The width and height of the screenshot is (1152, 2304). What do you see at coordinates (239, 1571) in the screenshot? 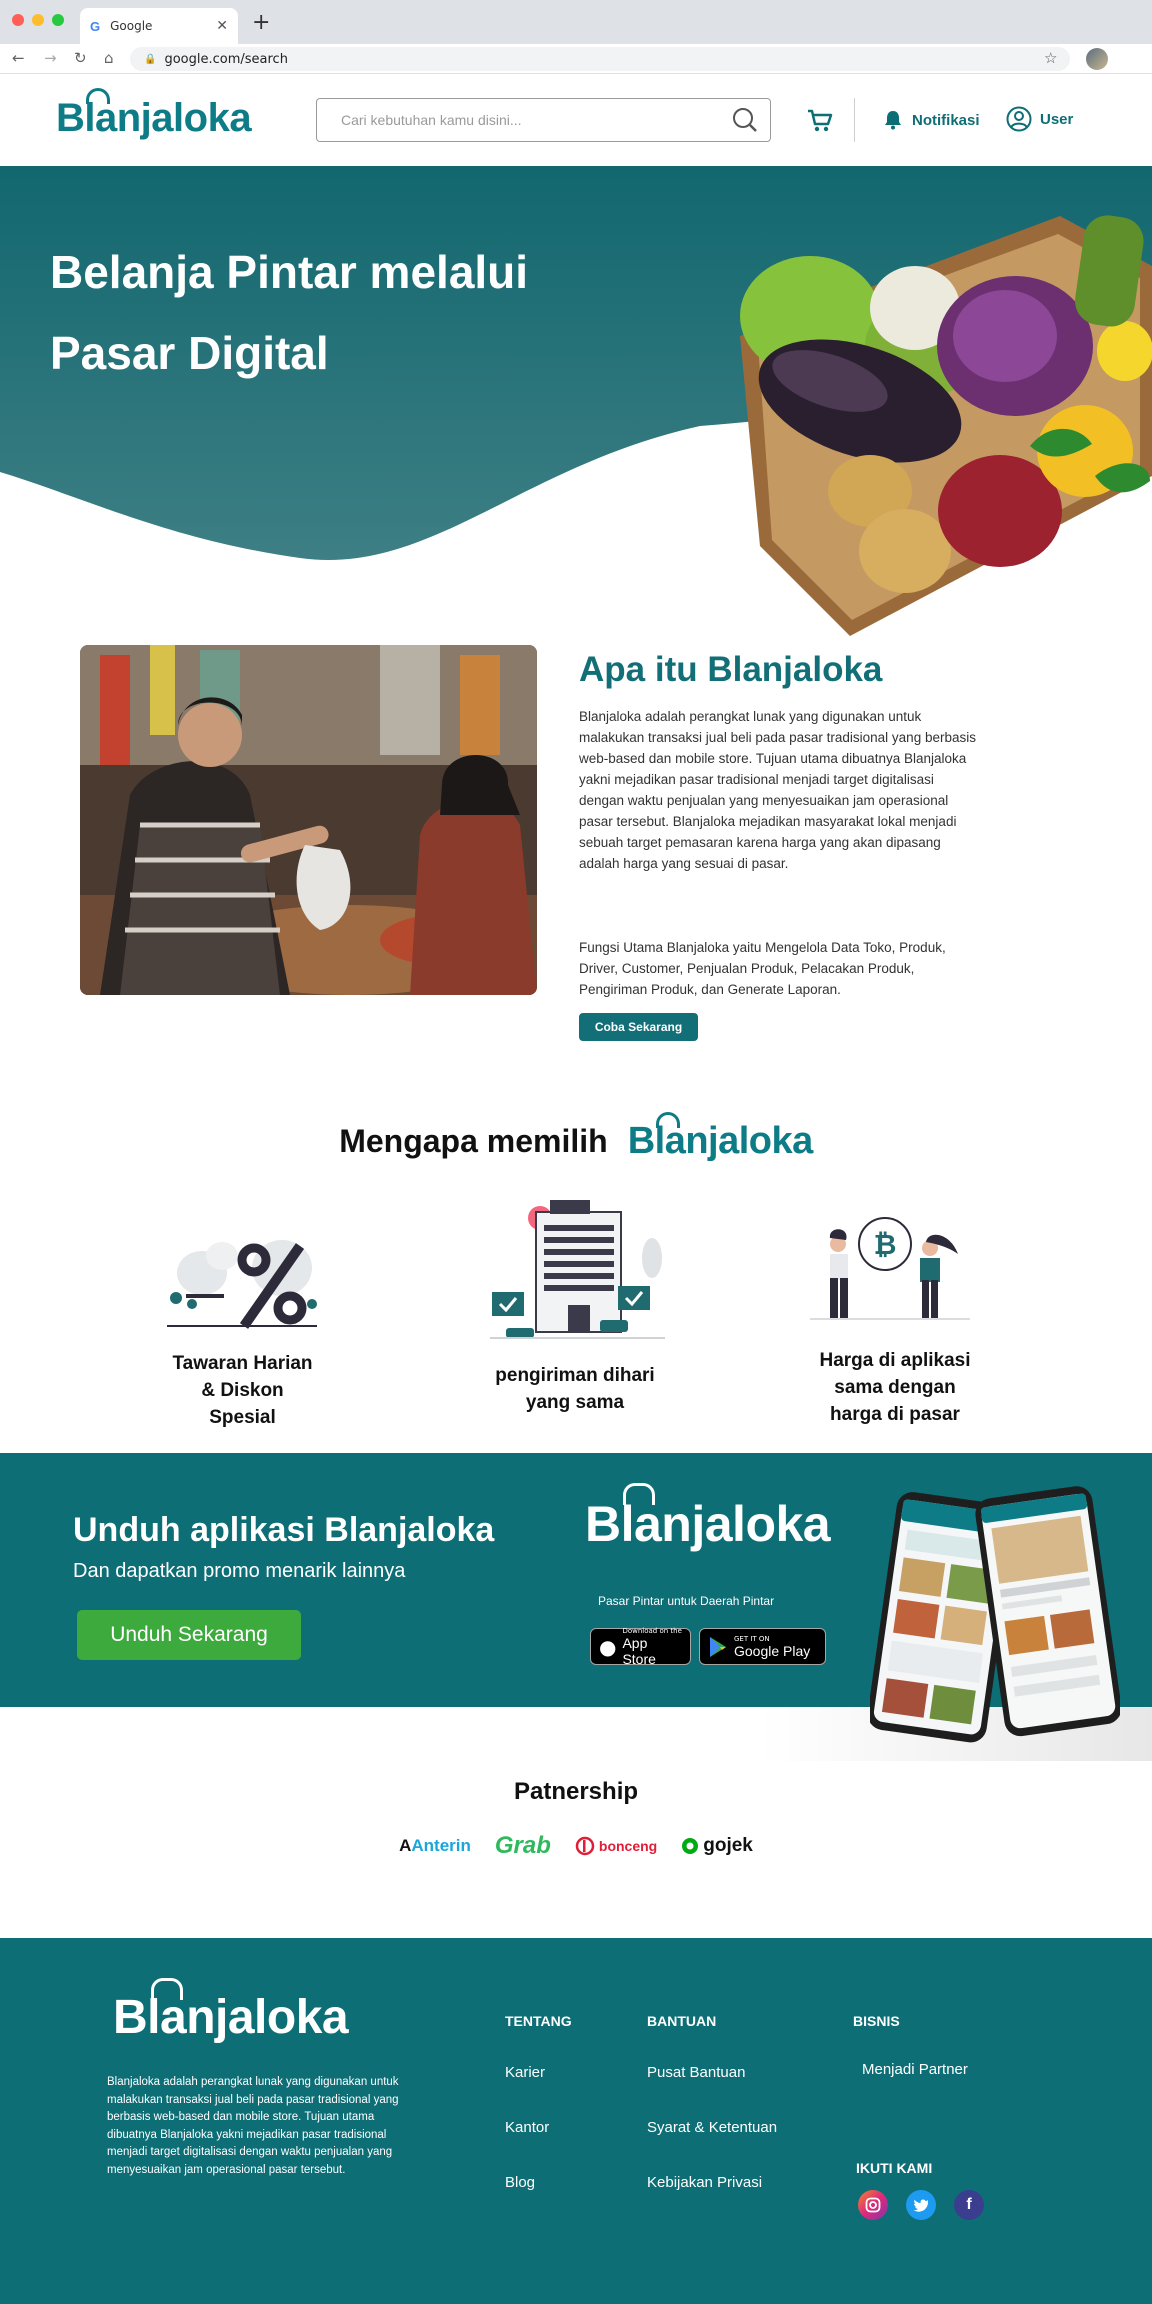
I see `download-subtitle: Dan dapatkan promo menarik lainnya` at bounding box center [239, 1571].